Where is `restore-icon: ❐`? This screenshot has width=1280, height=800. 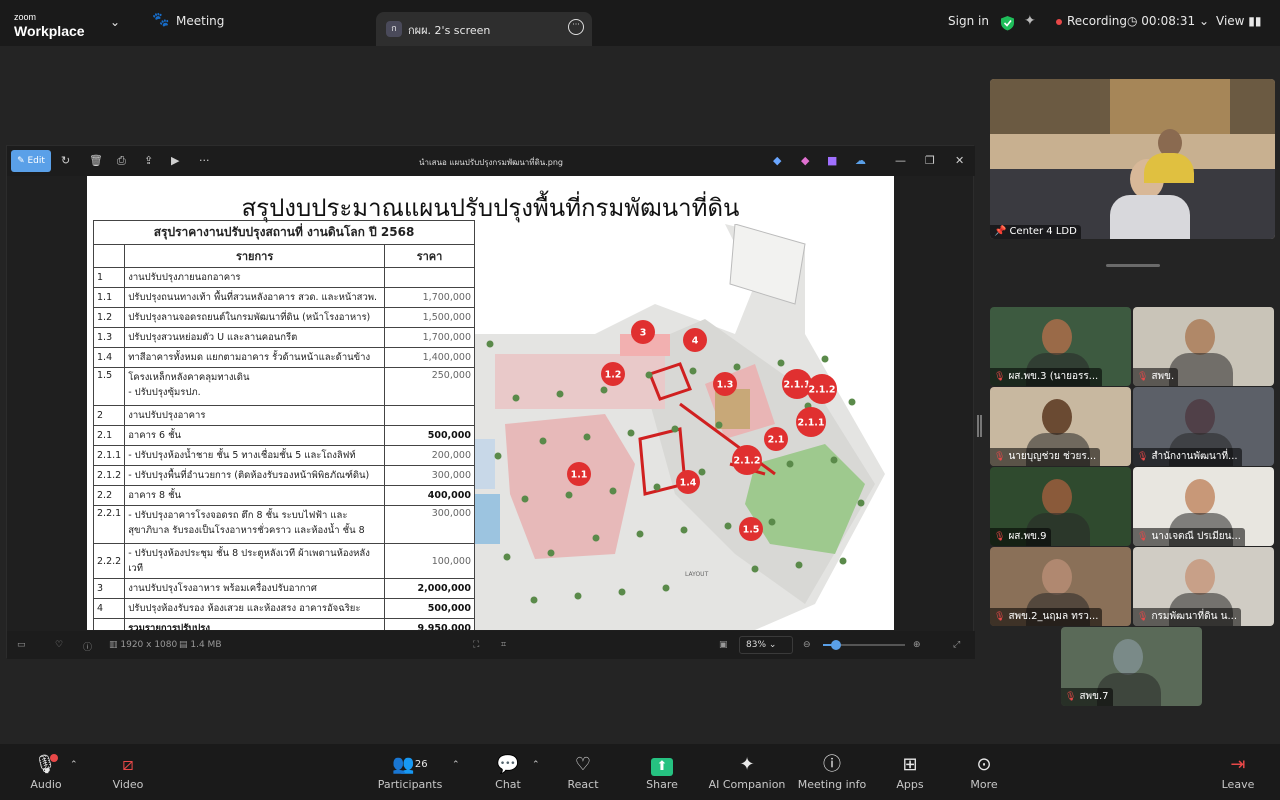 restore-icon: ❐ is located at coordinates (930, 160).